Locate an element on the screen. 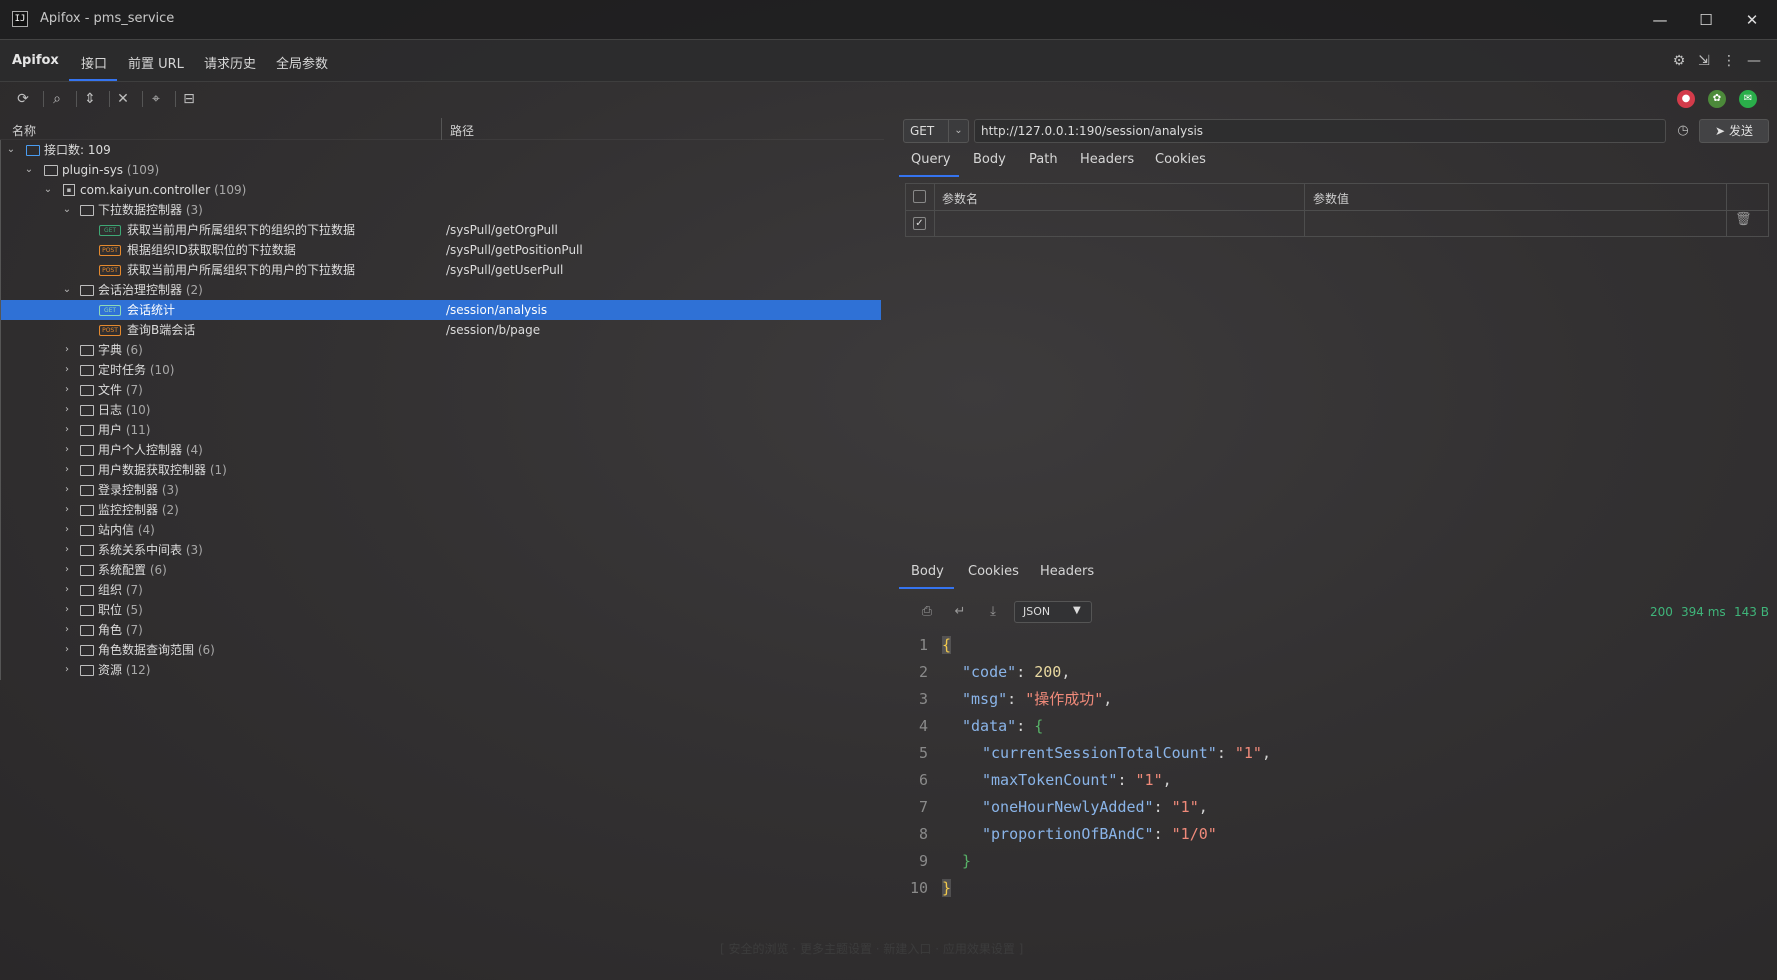  method-badge: POST is located at coordinates (110, 270).